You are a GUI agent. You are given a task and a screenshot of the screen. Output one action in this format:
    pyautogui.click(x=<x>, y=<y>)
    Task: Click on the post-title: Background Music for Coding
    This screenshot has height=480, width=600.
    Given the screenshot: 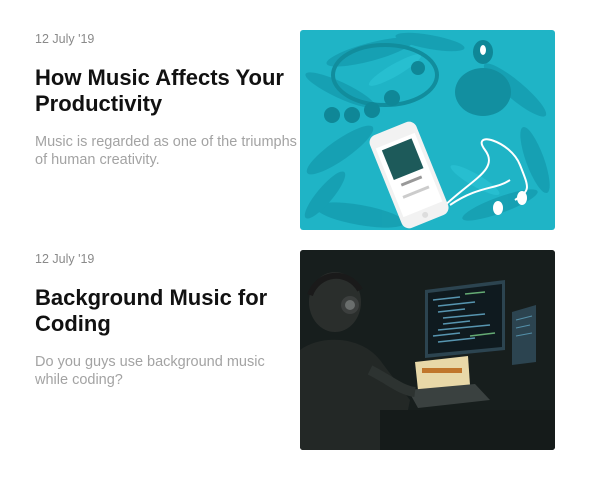 What is the action you would take?
    pyautogui.click(x=166, y=311)
    